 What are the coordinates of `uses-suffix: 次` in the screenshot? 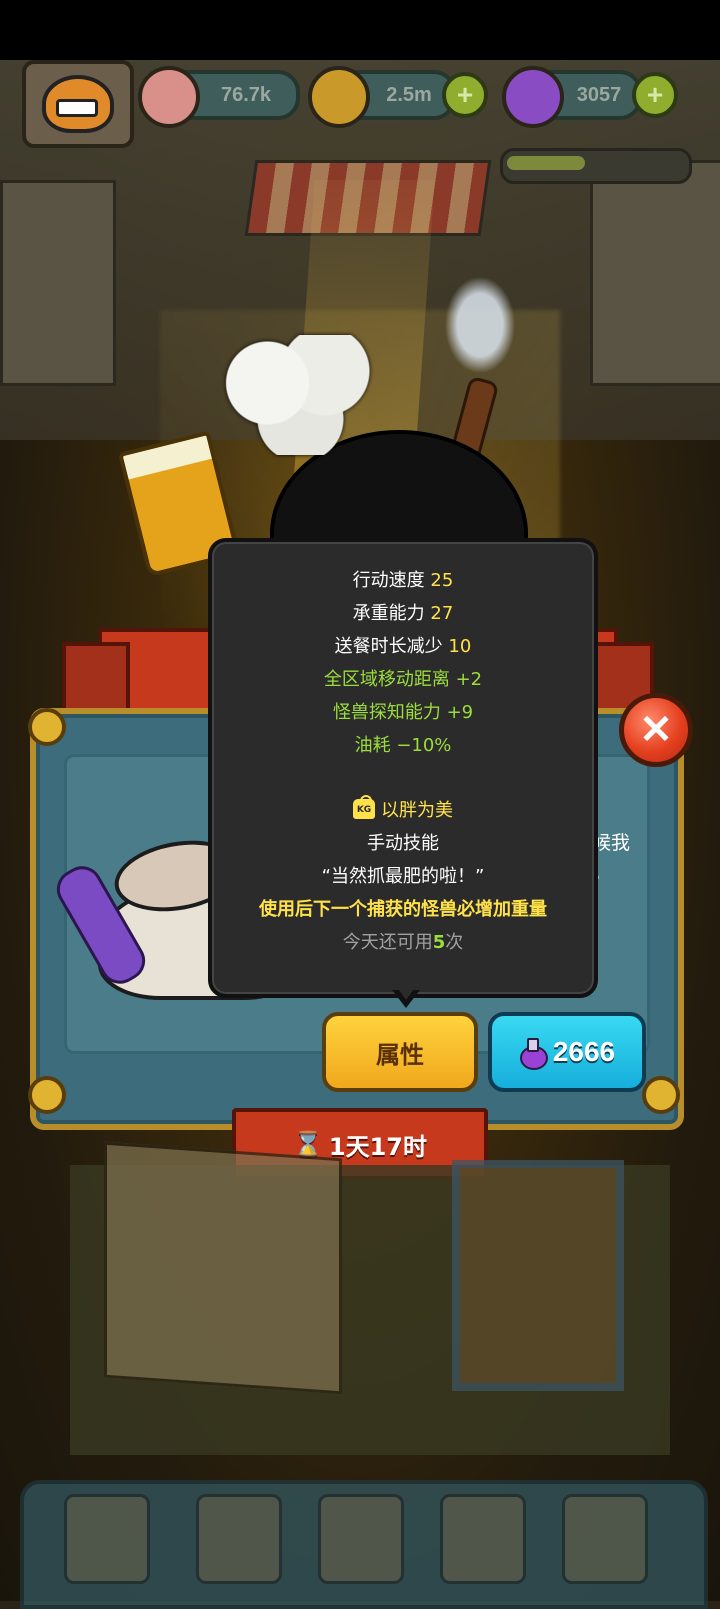 It's located at (454, 942).